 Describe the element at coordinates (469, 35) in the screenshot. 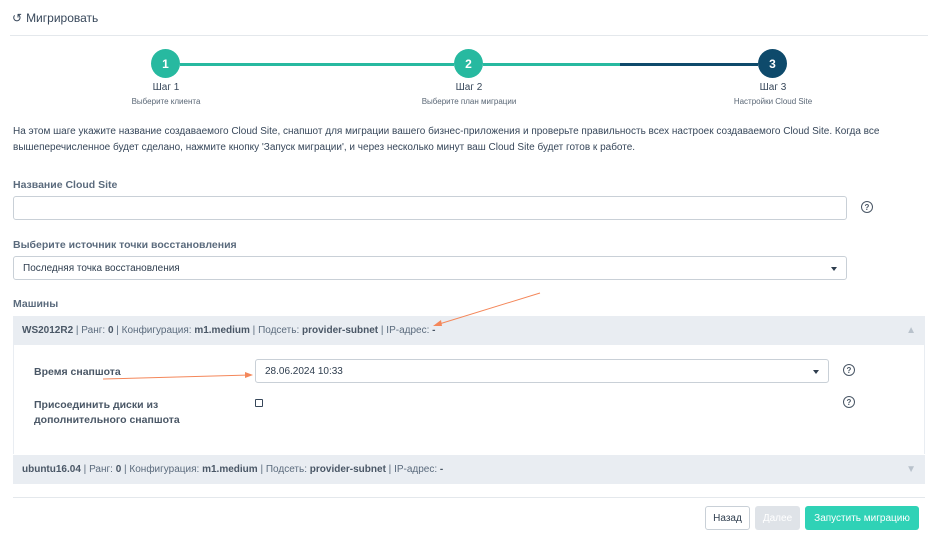

I see `header-divider` at that location.